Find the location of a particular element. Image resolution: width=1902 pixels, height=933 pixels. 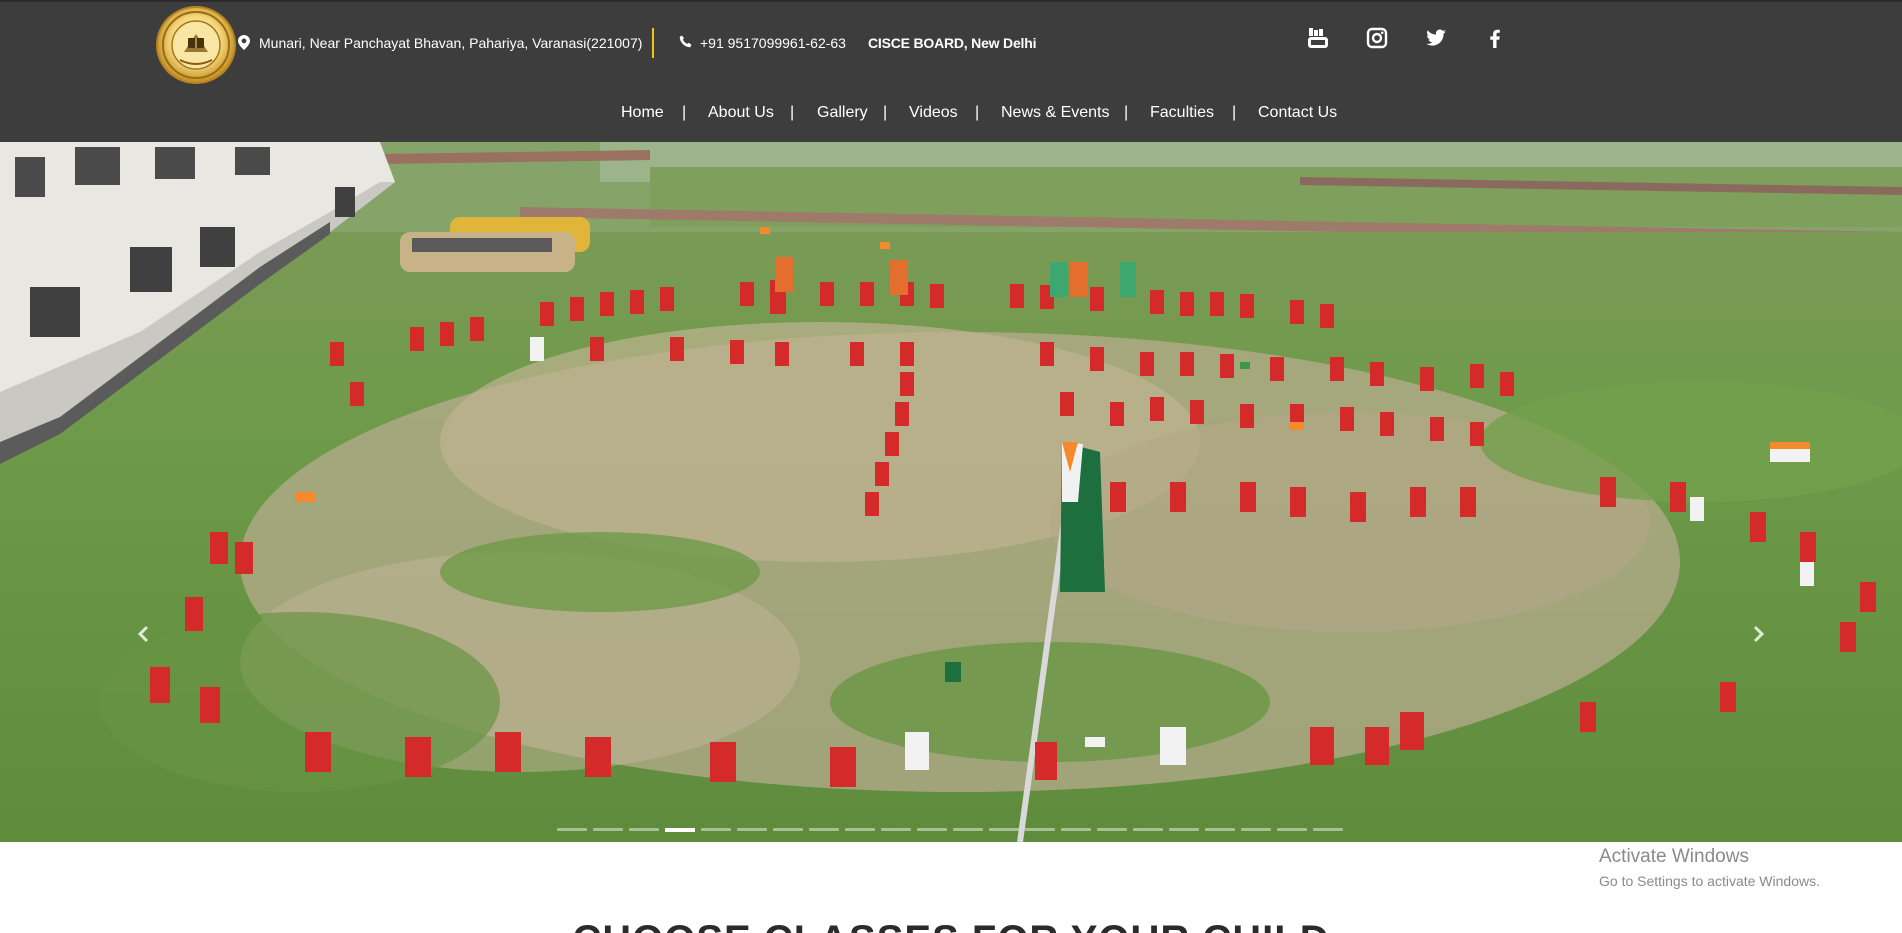

watermark-subtitle: Go to Settings to activate Windows. is located at coordinates (1709, 881).